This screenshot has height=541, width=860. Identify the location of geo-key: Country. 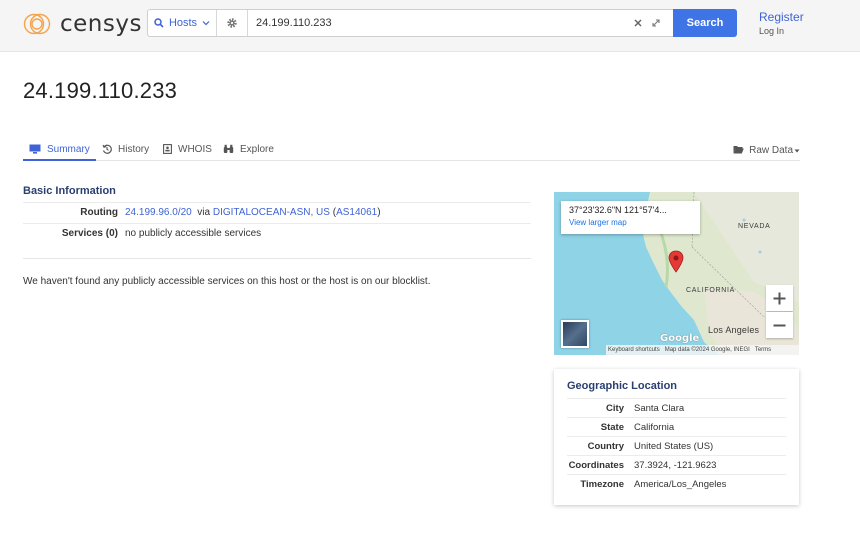
(605, 446).